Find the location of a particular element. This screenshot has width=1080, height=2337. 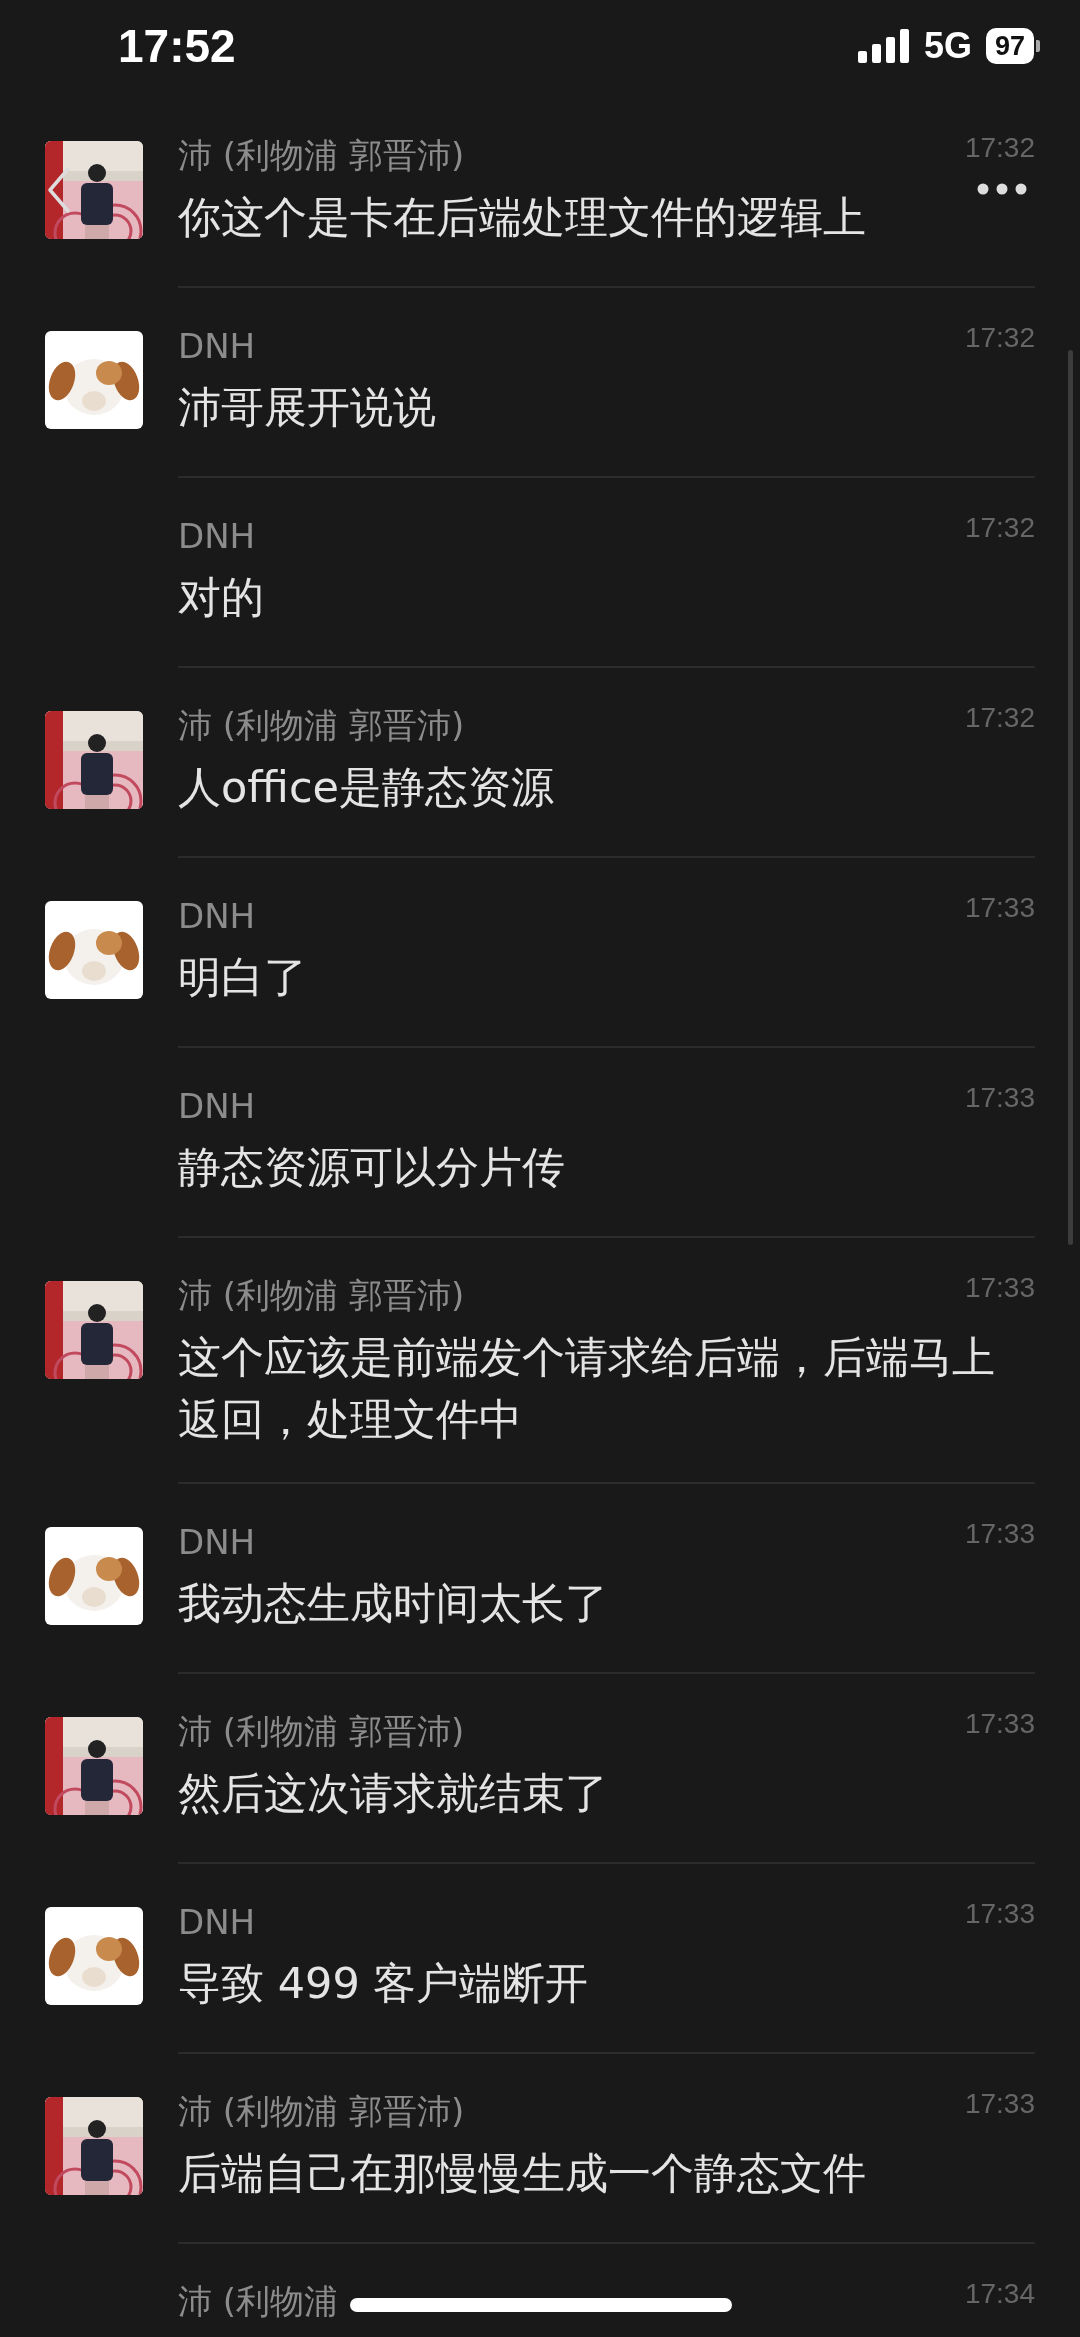

message-text: 对的 is located at coordinates (221, 597).